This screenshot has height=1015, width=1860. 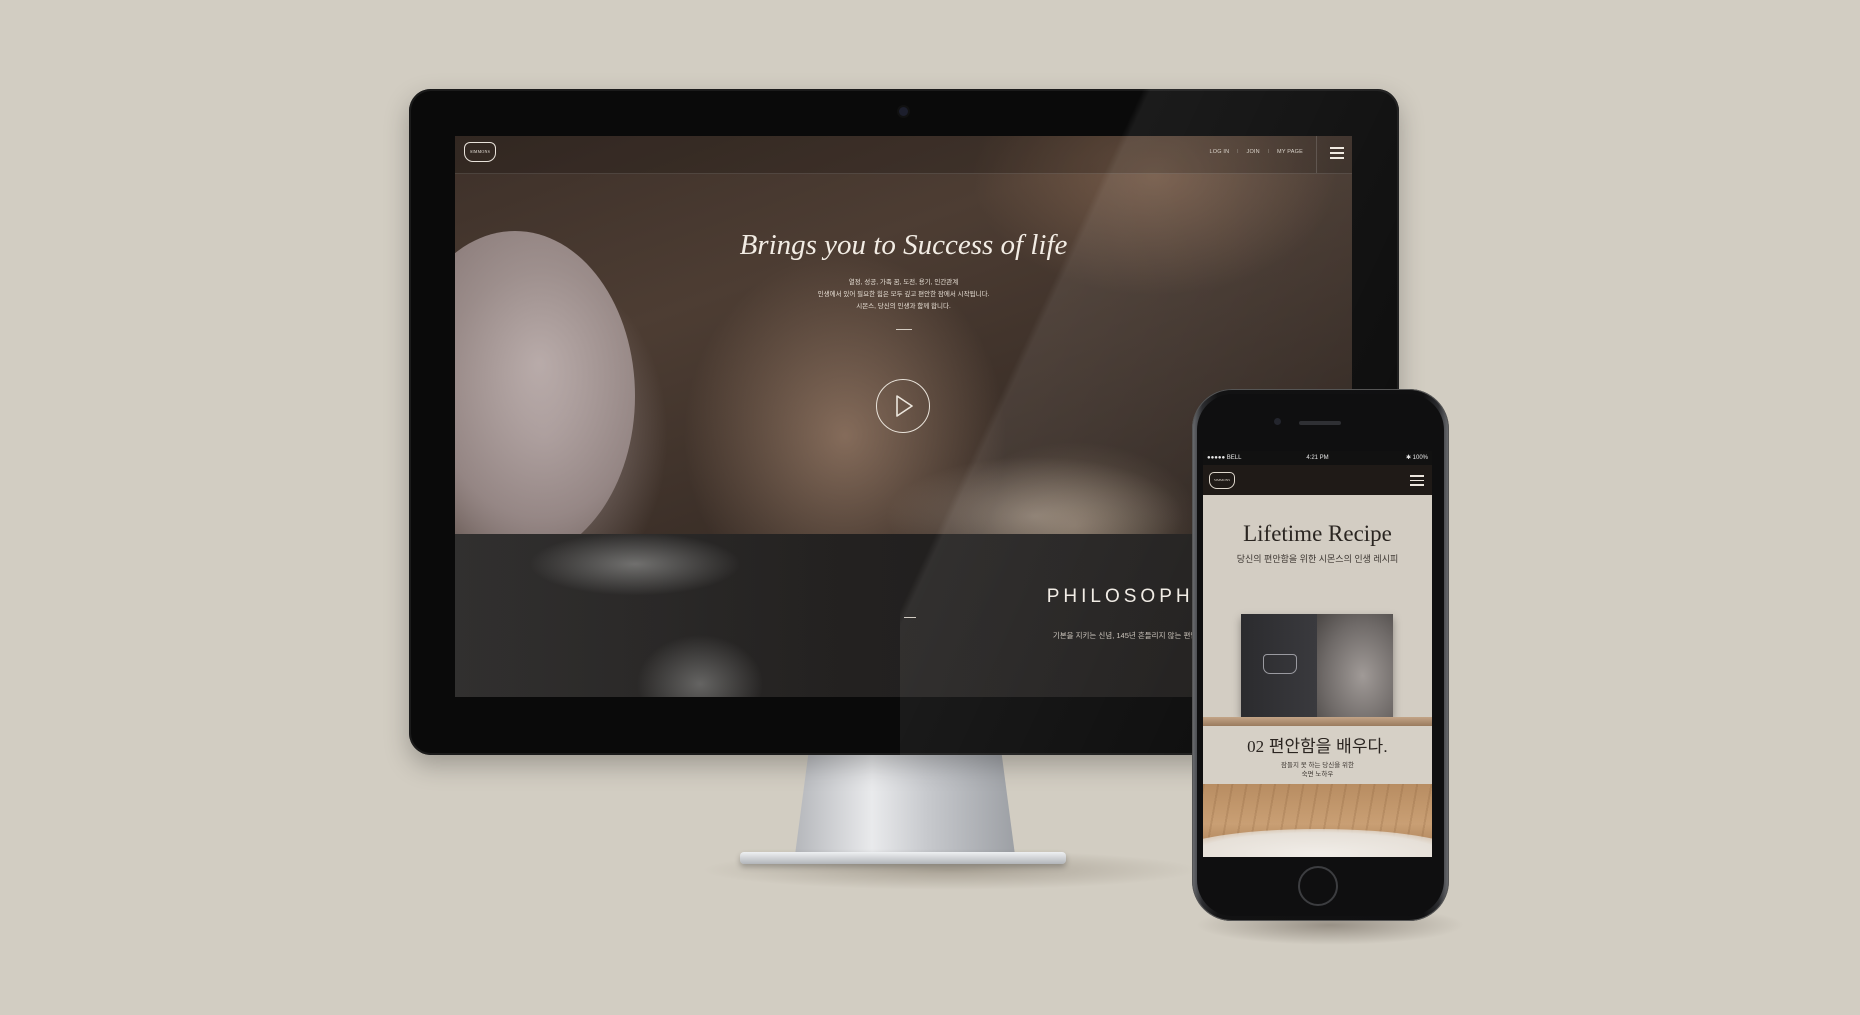 I want to click on desktop-header: SIMMONS LOG IN I JOIN I MY PAGE, so click(x=903, y=155).